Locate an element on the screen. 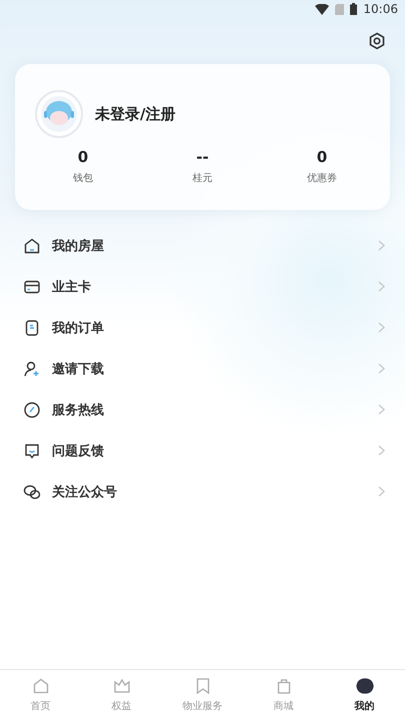  settings-icon is located at coordinates (377, 41).